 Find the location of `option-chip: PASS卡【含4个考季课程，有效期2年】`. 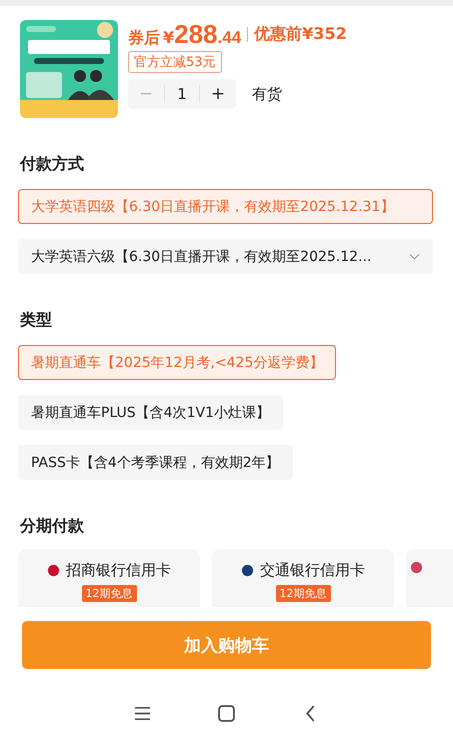

option-chip: PASS卡【含4个考季课程，有效期2年】 is located at coordinates (155, 462).